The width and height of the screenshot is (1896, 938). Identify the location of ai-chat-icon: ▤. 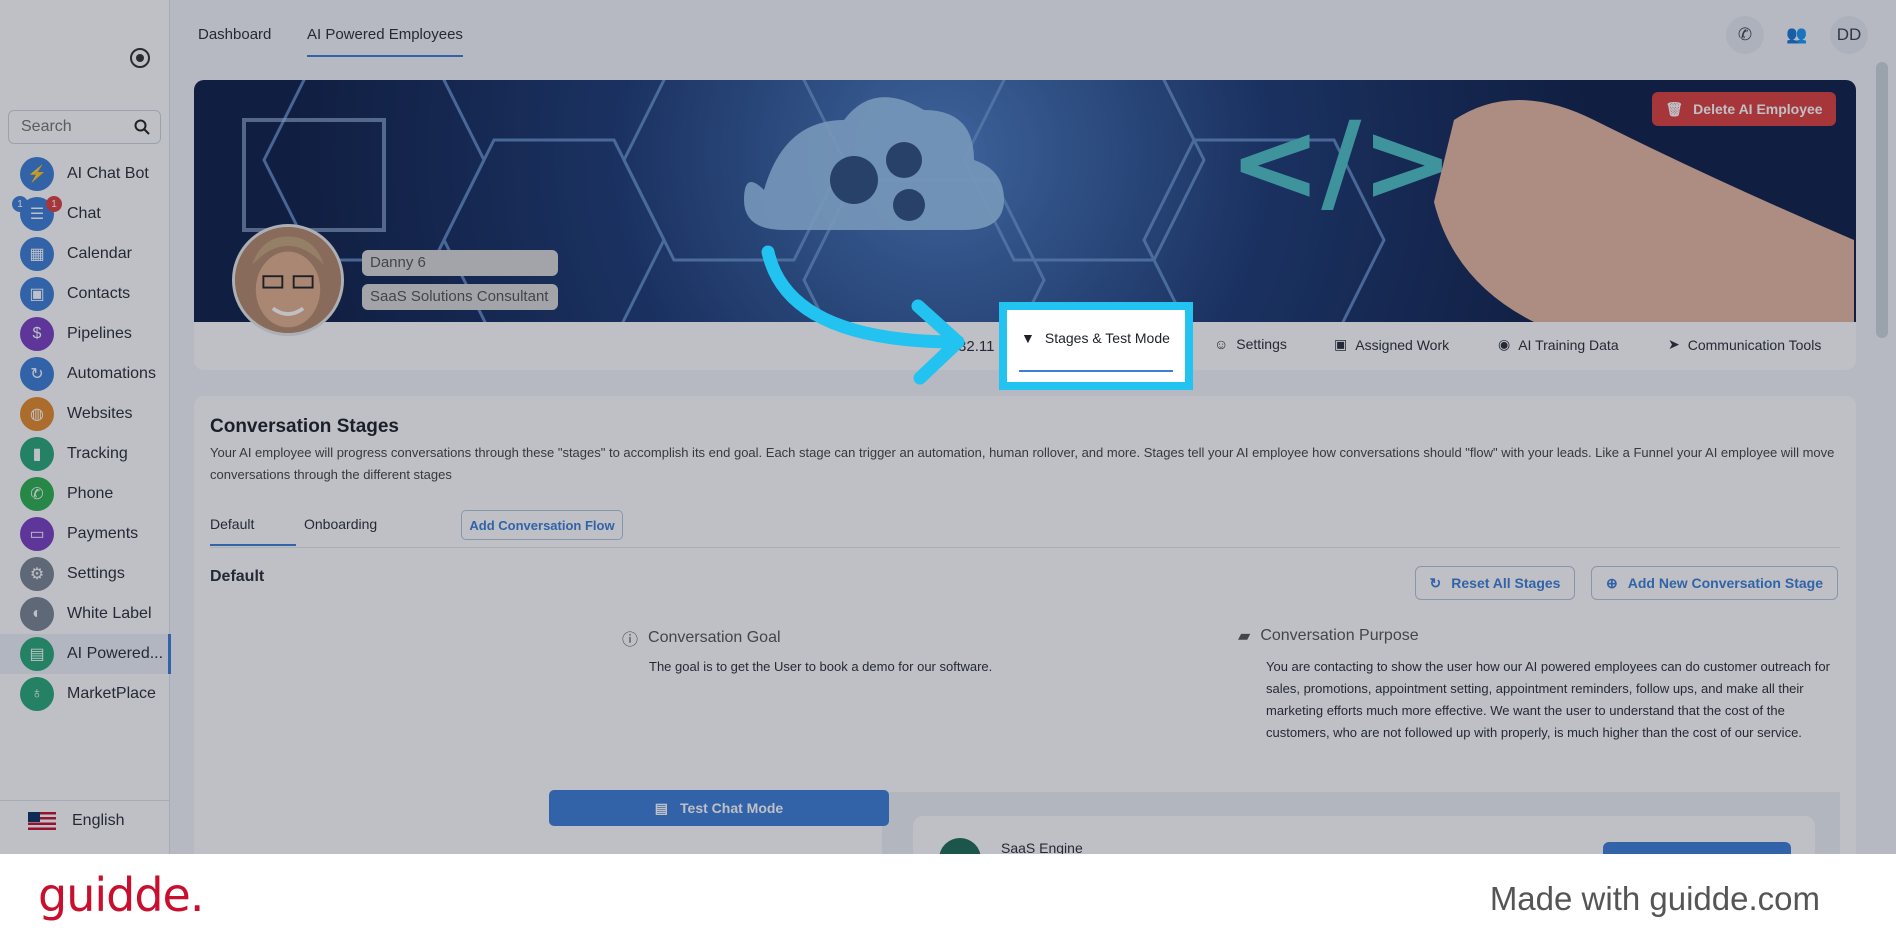
(37, 654).